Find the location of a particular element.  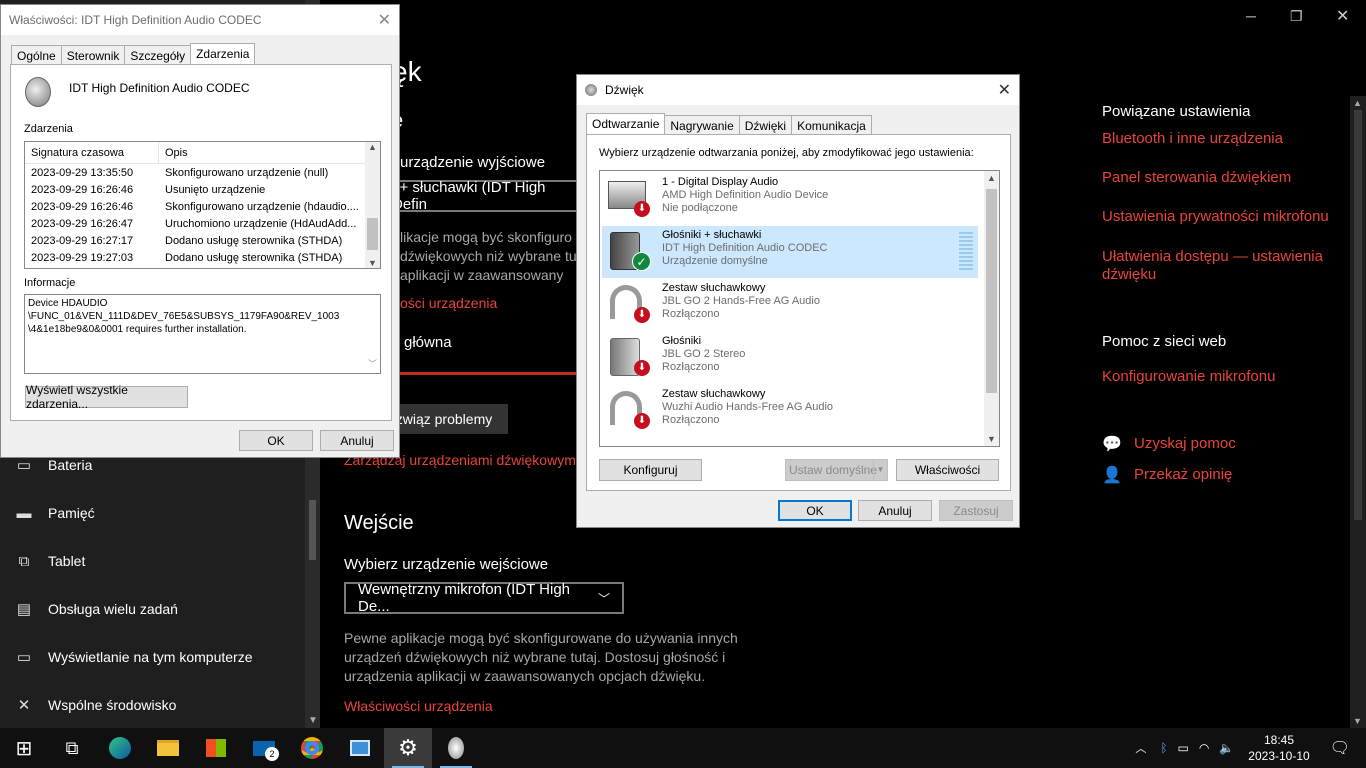

events-label: Zdarzenia is located at coordinates (48, 129).